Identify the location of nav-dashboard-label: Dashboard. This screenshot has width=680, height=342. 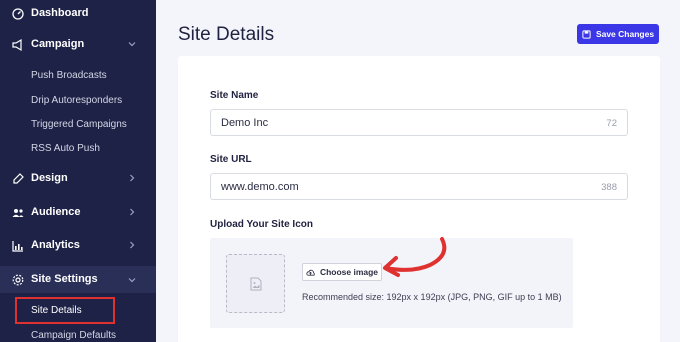
(60, 13).